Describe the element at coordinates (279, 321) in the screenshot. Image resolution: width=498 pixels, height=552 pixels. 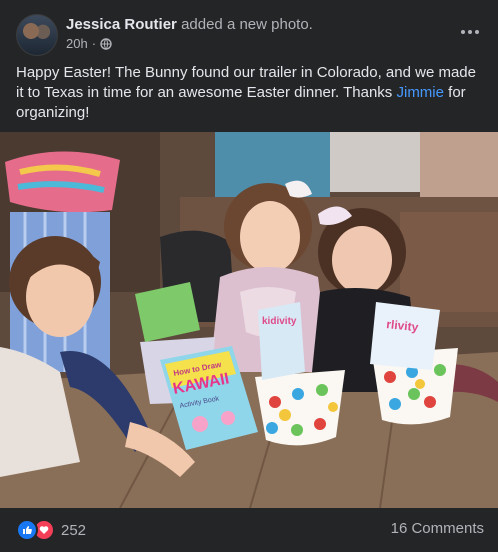
I see `brand-text-middle: kidivity` at that location.